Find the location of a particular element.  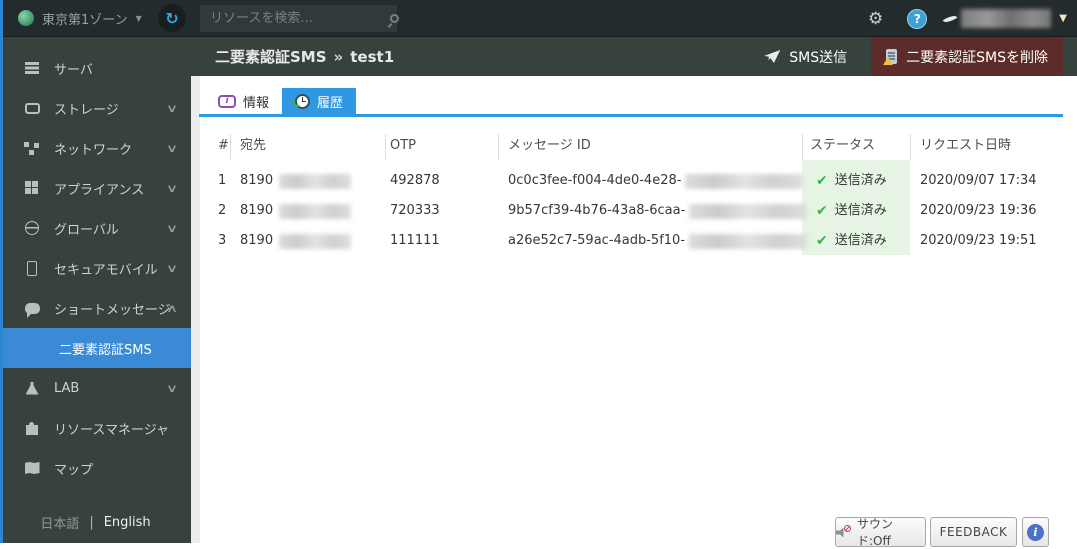

sidebar-item-resource-manager: リソースマネージャ is located at coordinates (95, 428).